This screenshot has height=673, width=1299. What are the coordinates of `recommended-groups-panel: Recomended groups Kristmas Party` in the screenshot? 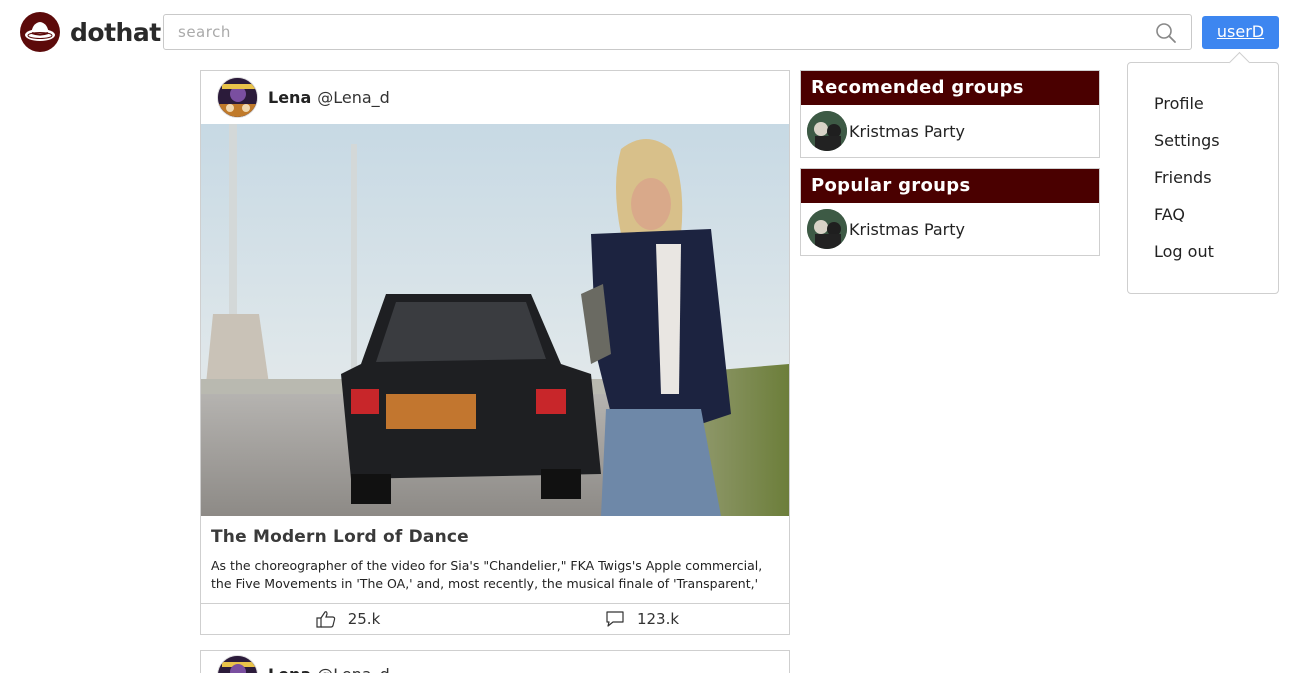 It's located at (950, 114).